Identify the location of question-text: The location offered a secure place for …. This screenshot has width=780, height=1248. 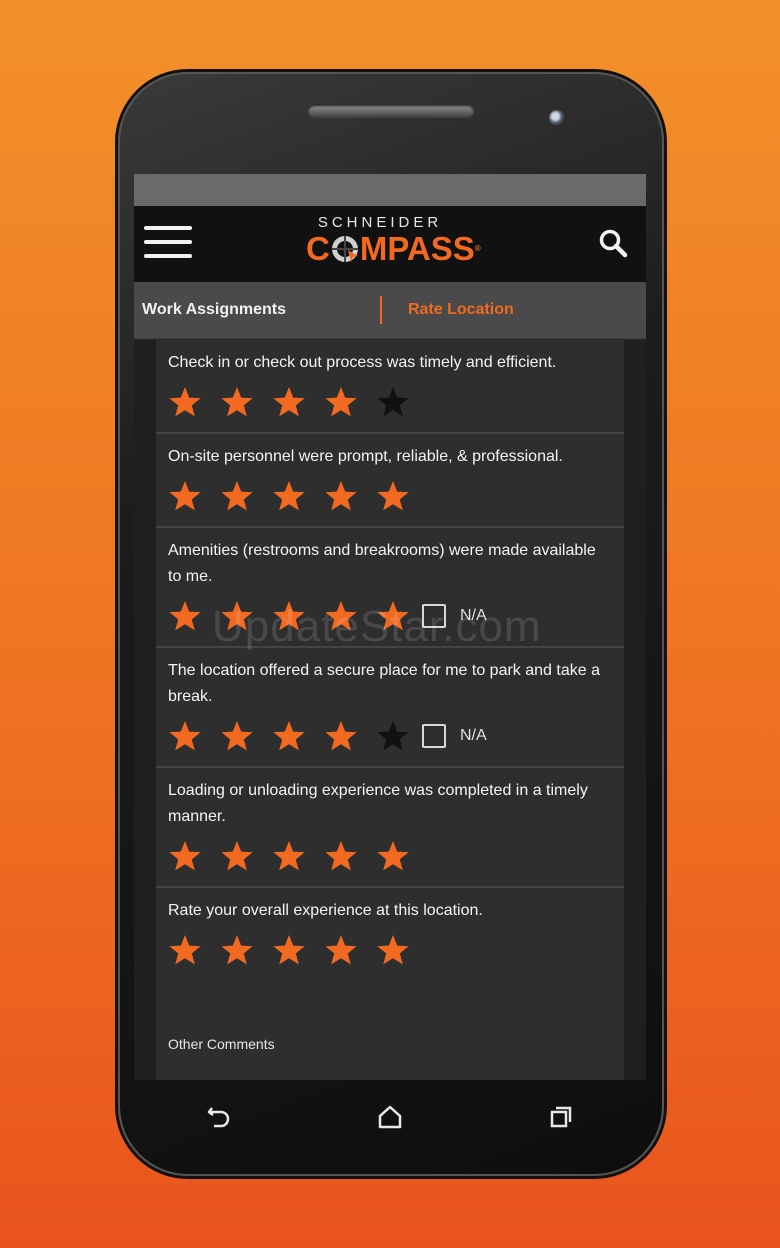
(384, 683).